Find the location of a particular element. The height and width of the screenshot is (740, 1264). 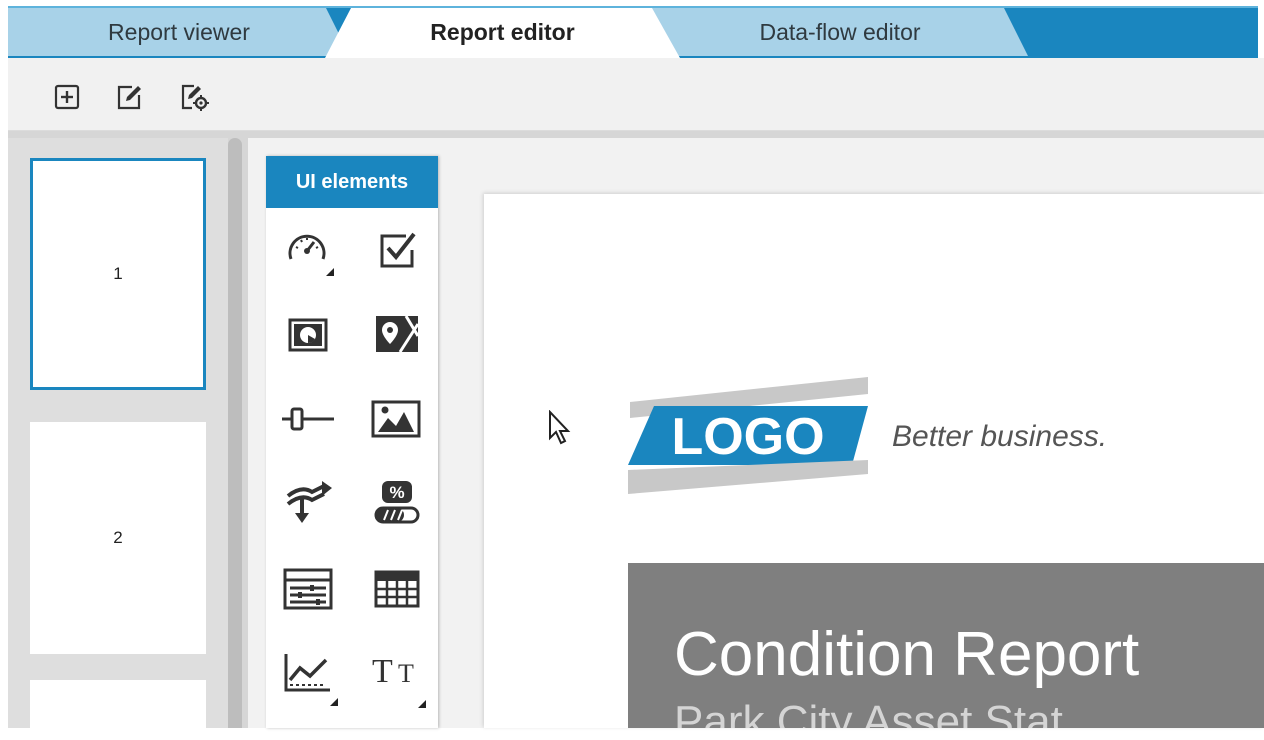

page-thumbnail: 1 is located at coordinates (118, 274).